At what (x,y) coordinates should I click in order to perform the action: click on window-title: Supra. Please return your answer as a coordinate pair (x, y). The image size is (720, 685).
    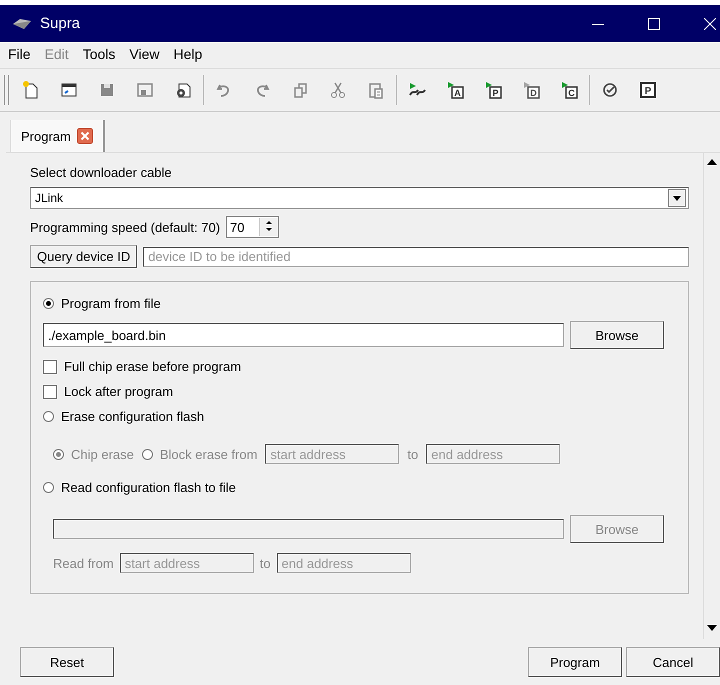
    Looking at the image, I should click on (60, 23).